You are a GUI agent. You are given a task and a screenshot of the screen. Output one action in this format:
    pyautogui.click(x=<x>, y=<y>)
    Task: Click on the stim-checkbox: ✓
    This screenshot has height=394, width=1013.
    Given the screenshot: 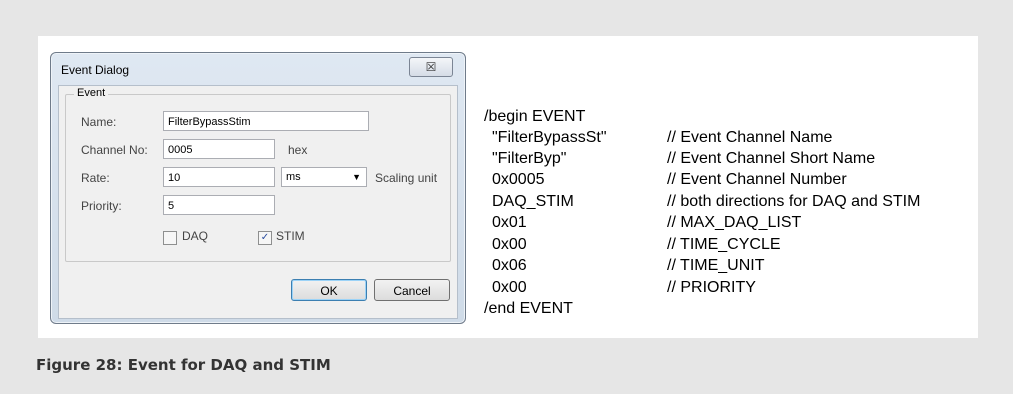 What is the action you would take?
    pyautogui.click(x=265, y=238)
    